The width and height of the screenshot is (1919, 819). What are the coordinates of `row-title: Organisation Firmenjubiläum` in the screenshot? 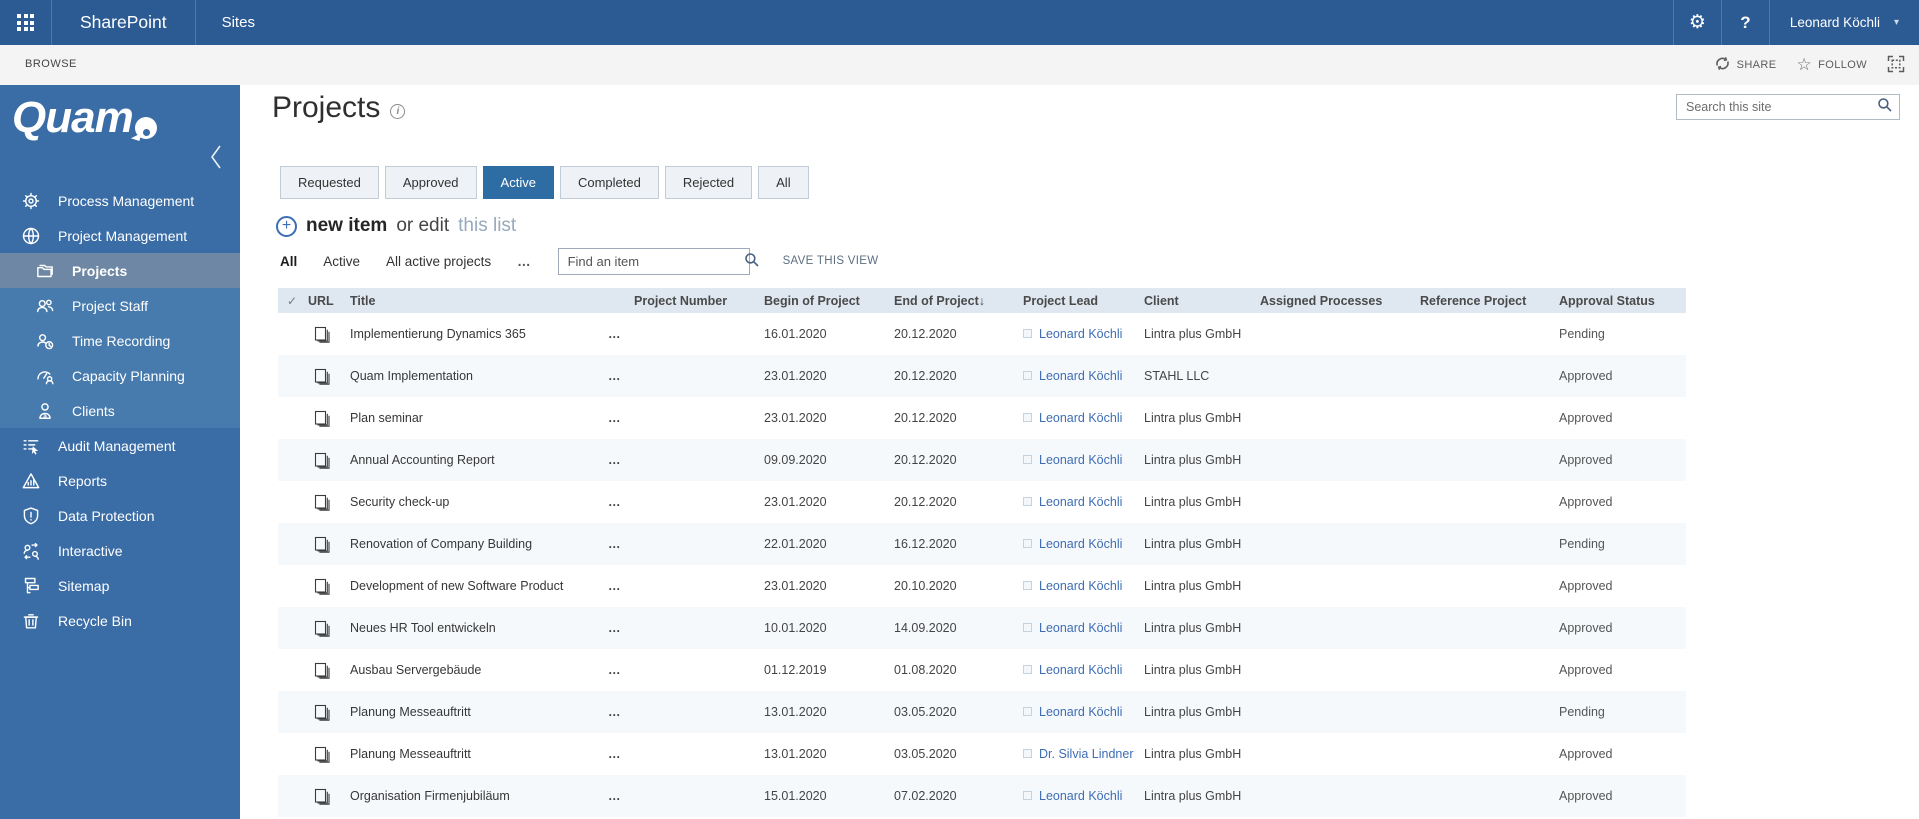 It's located at (477, 796).